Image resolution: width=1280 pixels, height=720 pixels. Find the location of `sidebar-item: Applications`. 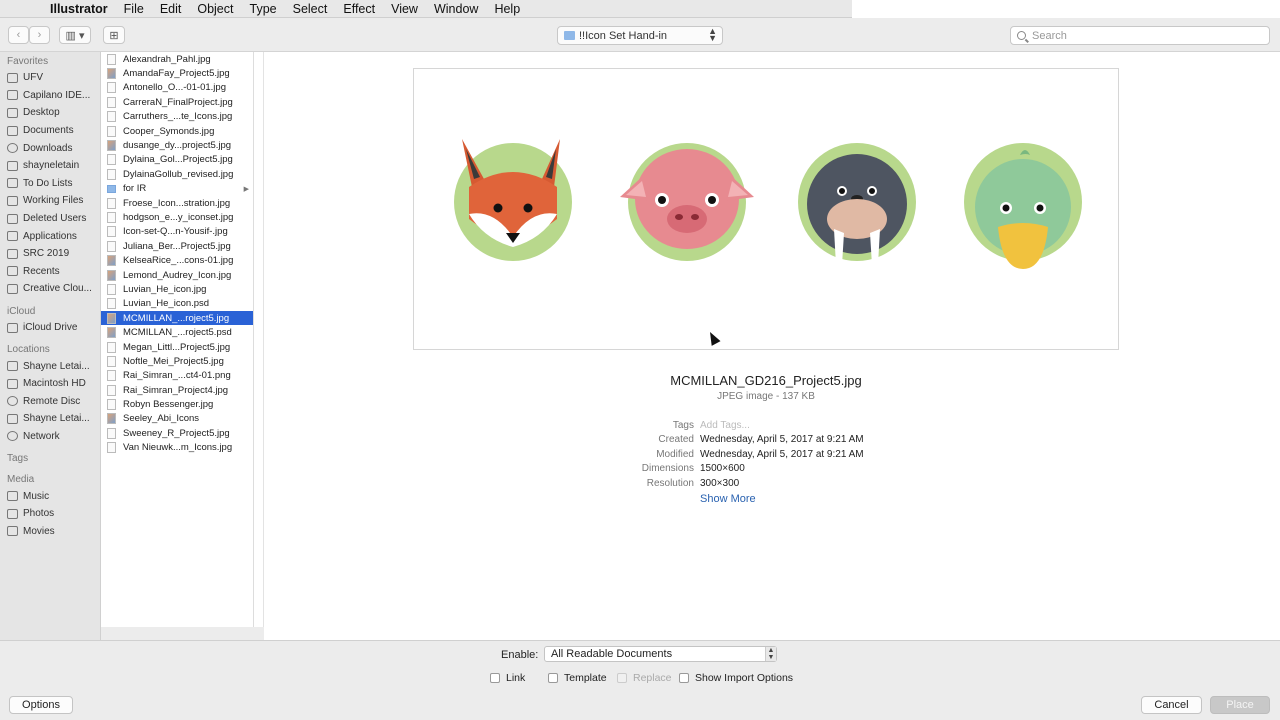

sidebar-item: Applications is located at coordinates (50, 236).